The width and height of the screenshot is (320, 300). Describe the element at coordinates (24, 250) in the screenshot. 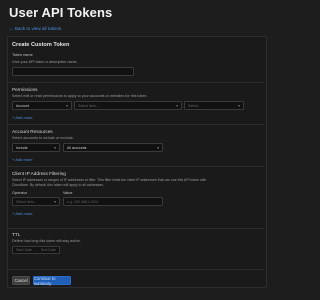

I see `ttl-start-date: Start Date` at that location.